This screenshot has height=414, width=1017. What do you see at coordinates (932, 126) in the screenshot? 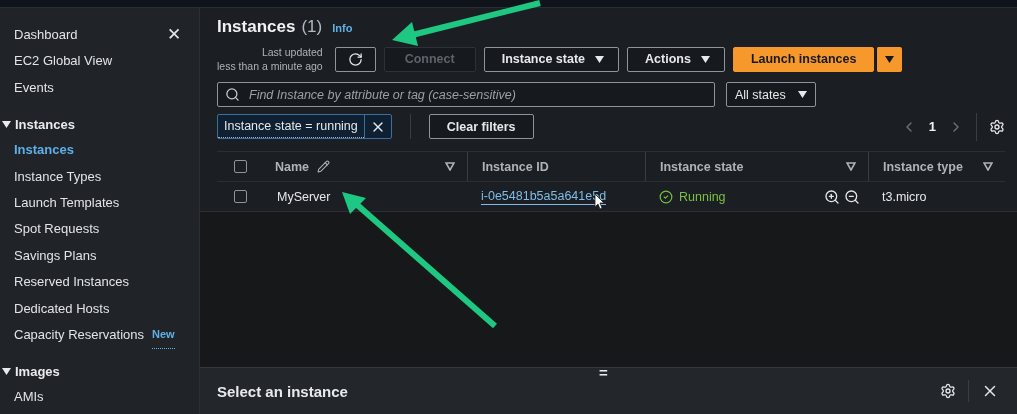
I see `page-number: 1` at bounding box center [932, 126].